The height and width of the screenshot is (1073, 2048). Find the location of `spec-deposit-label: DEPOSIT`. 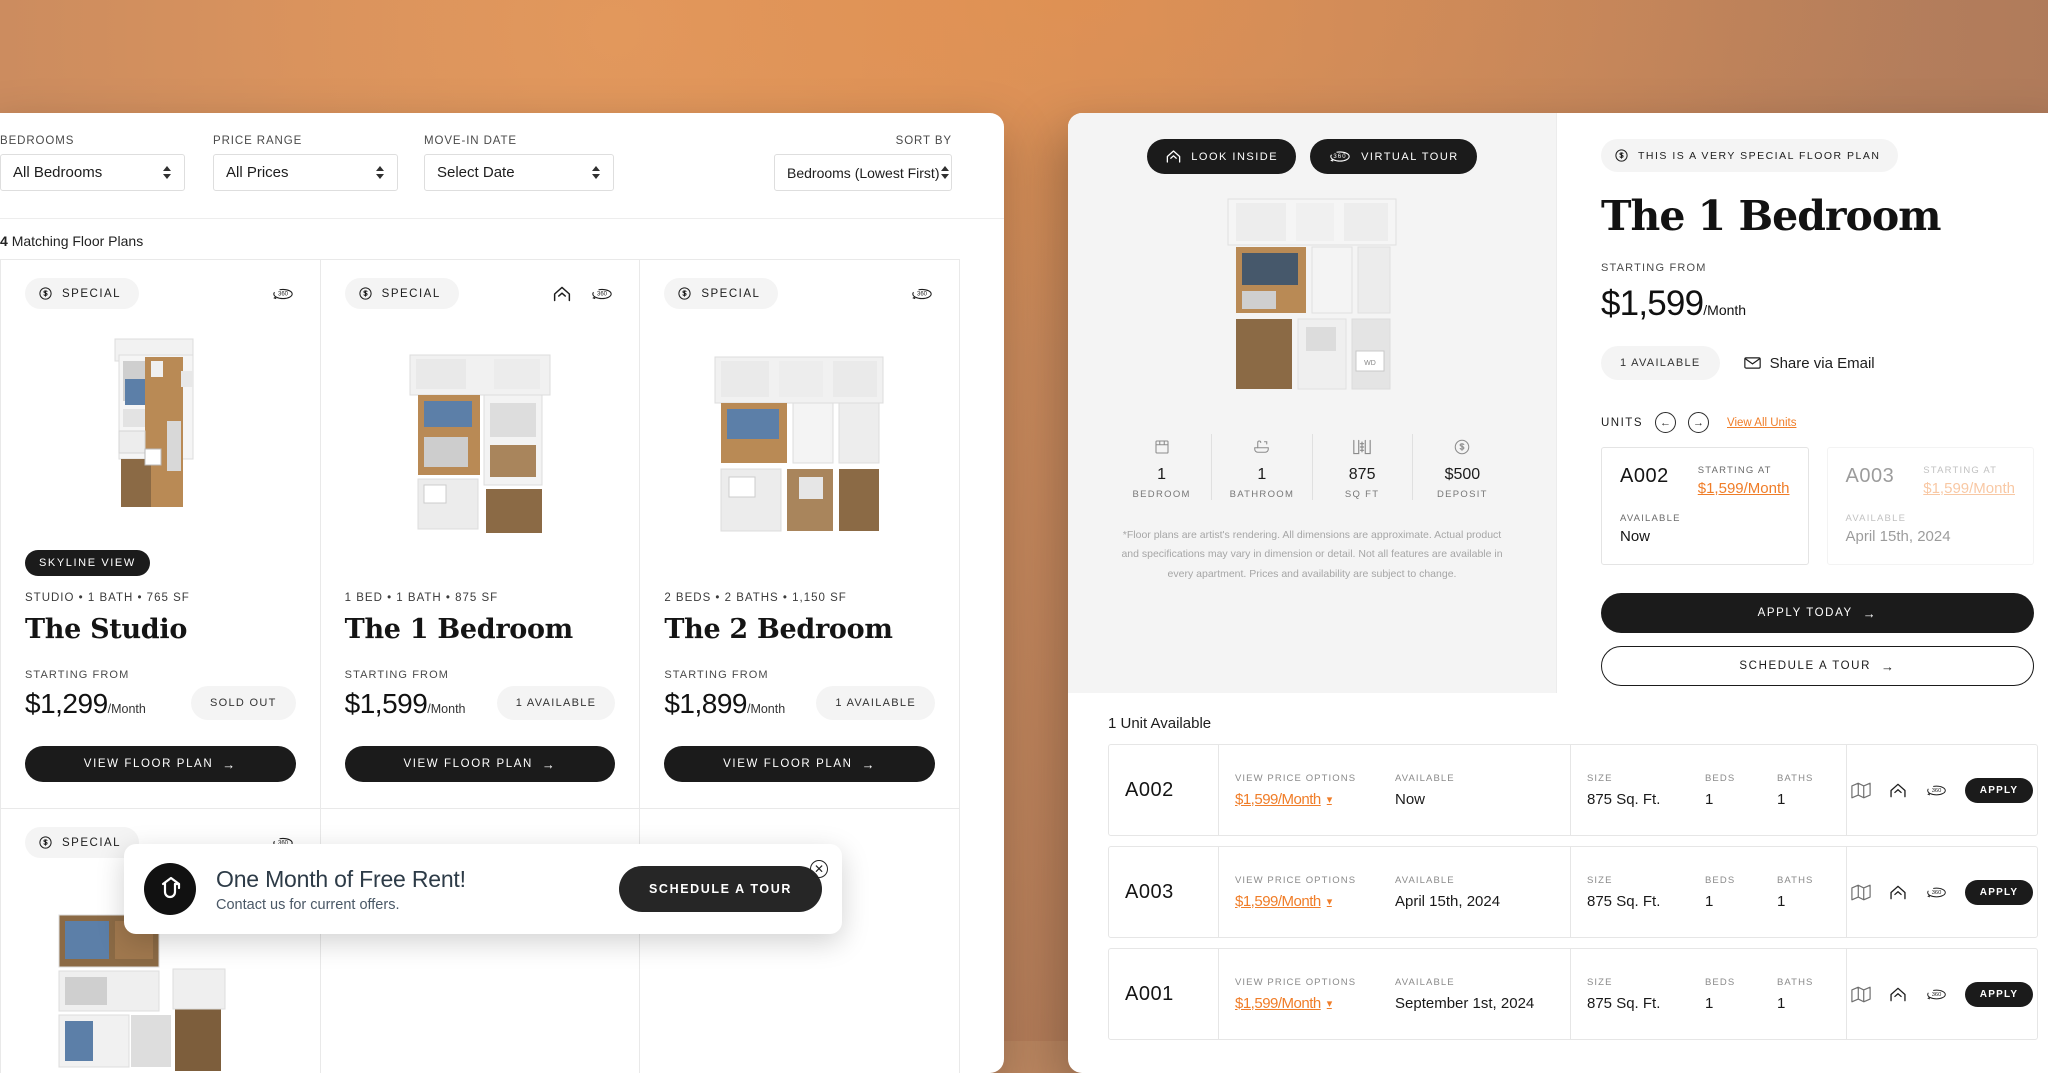

spec-deposit-label: DEPOSIT is located at coordinates (1462, 494).